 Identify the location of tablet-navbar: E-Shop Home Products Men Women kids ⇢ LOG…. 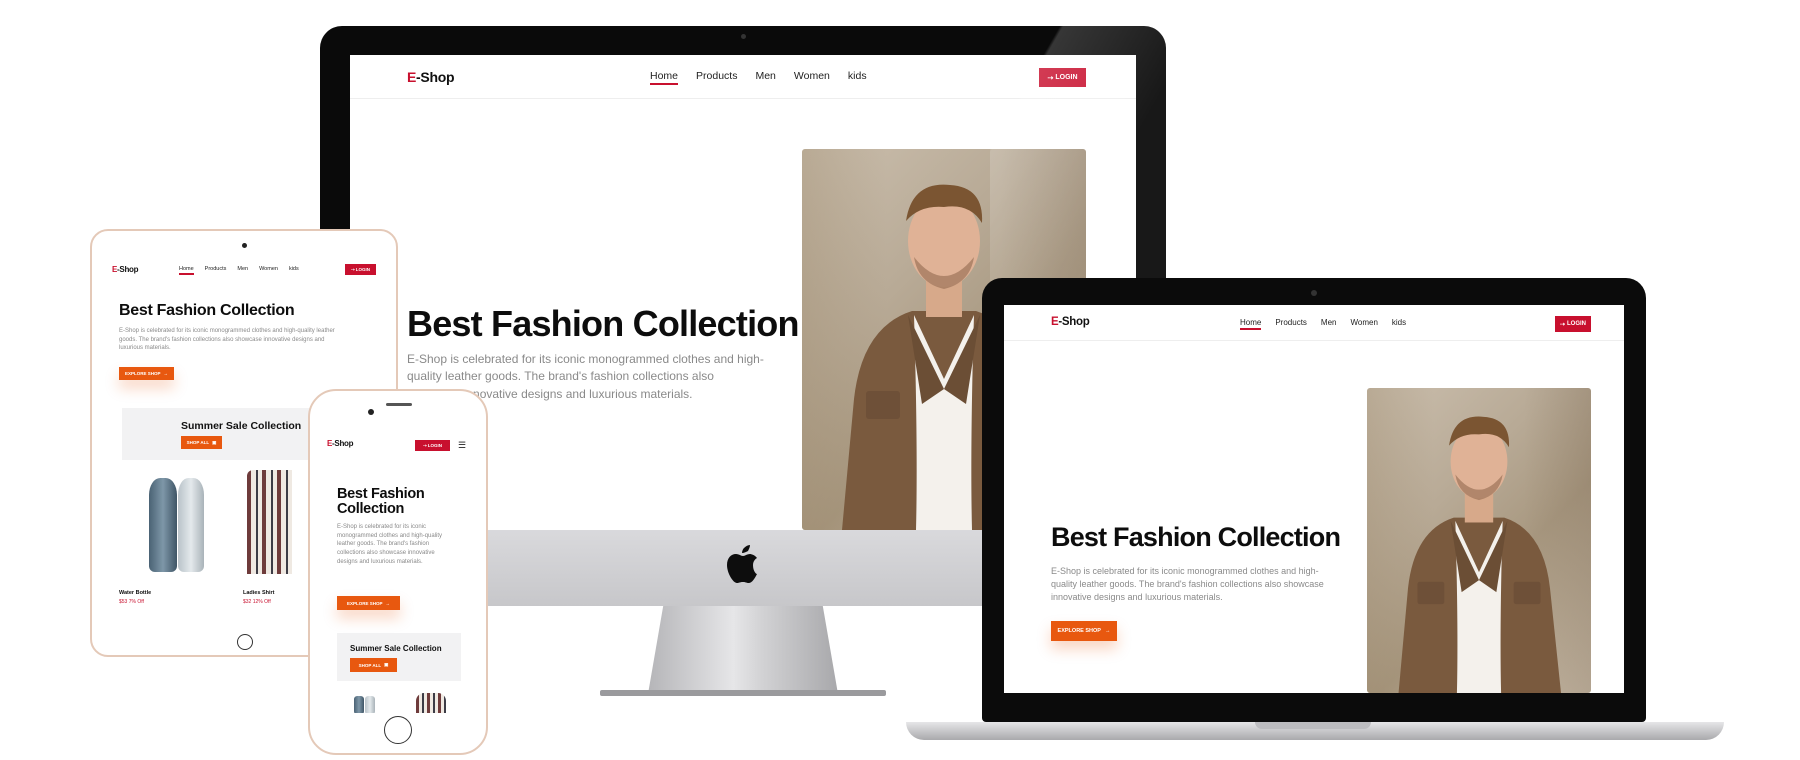
(244, 269).